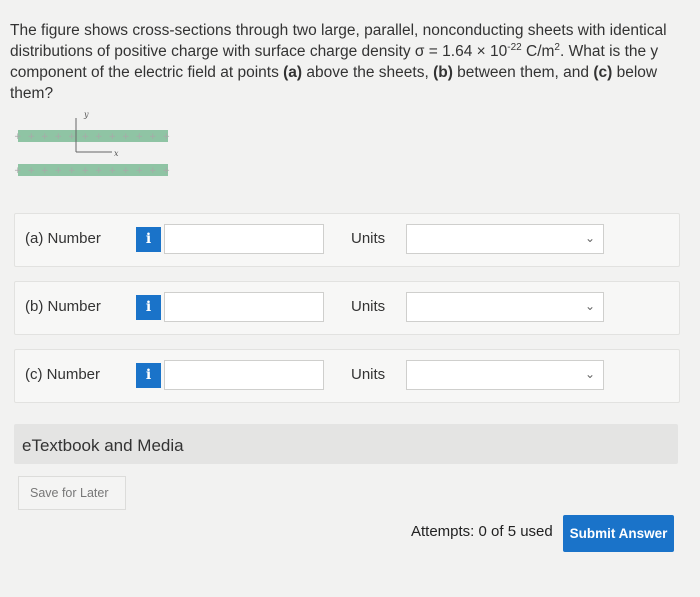  I want to click on question-unit: C/m, so click(538, 51).